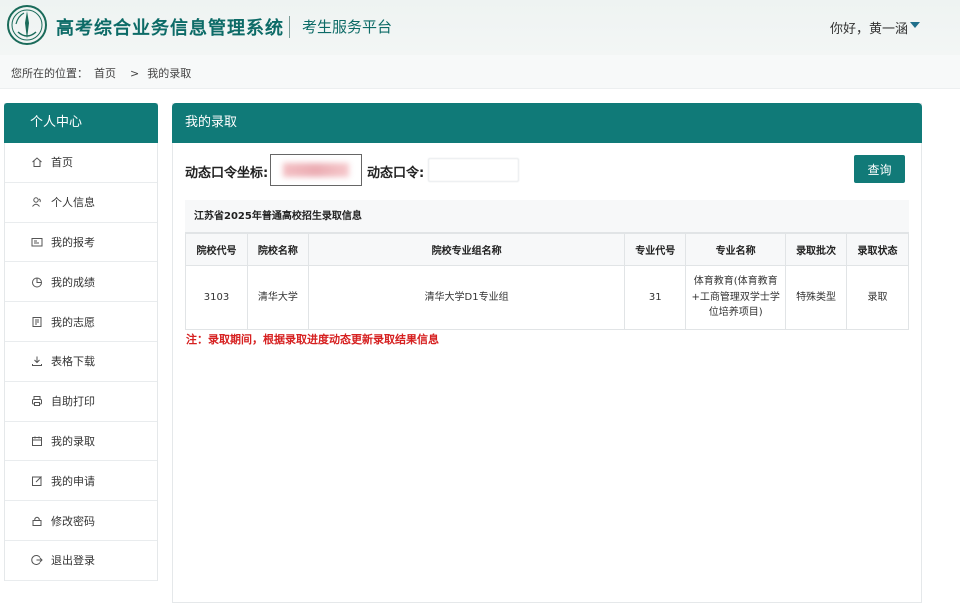 This screenshot has height=603, width=960. I want to click on token-input, so click(473, 170).